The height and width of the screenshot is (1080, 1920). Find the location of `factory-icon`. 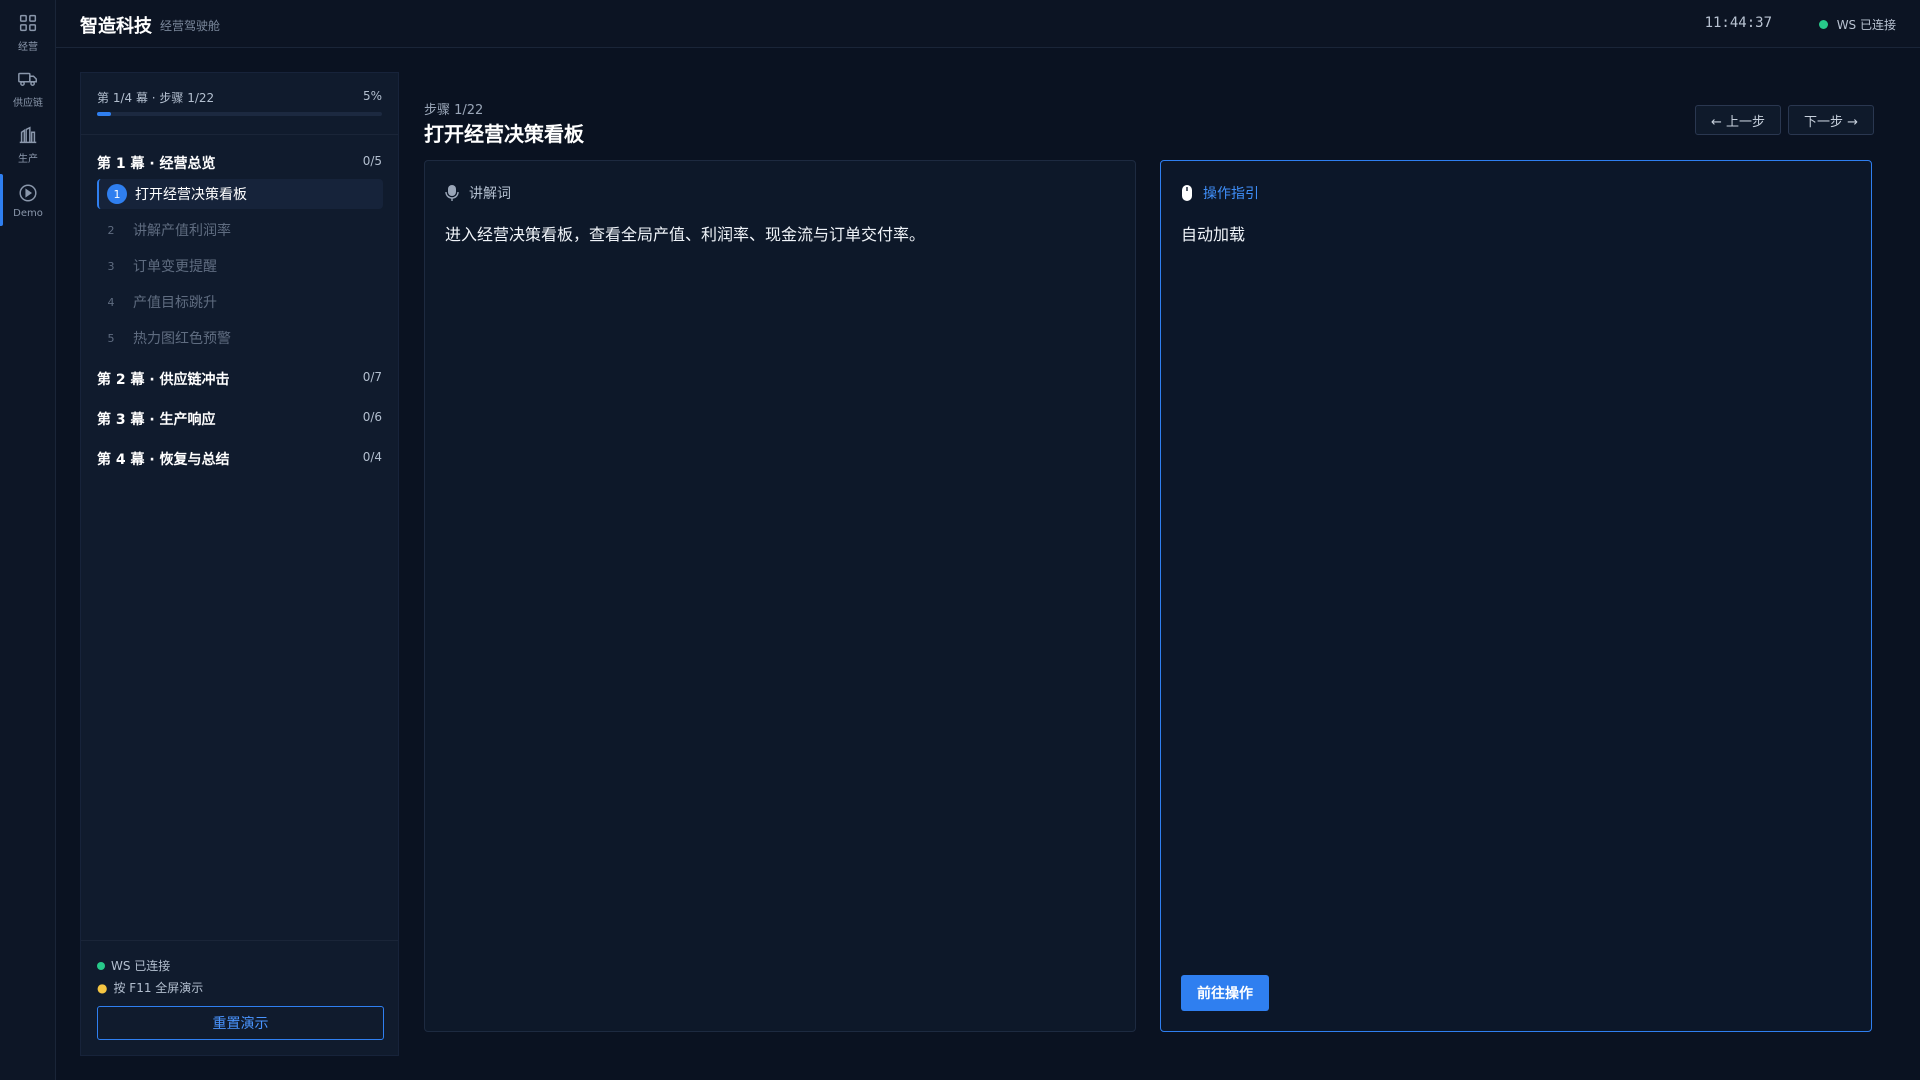

factory-icon is located at coordinates (28, 134).